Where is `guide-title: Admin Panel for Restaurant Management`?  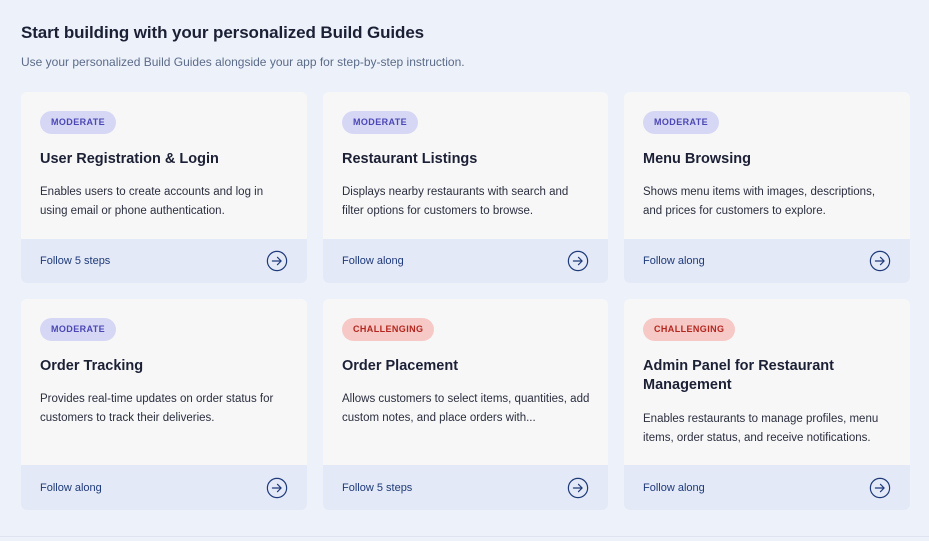 guide-title: Admin Panel for Restaurant Management is located at coordinates (738, 375).